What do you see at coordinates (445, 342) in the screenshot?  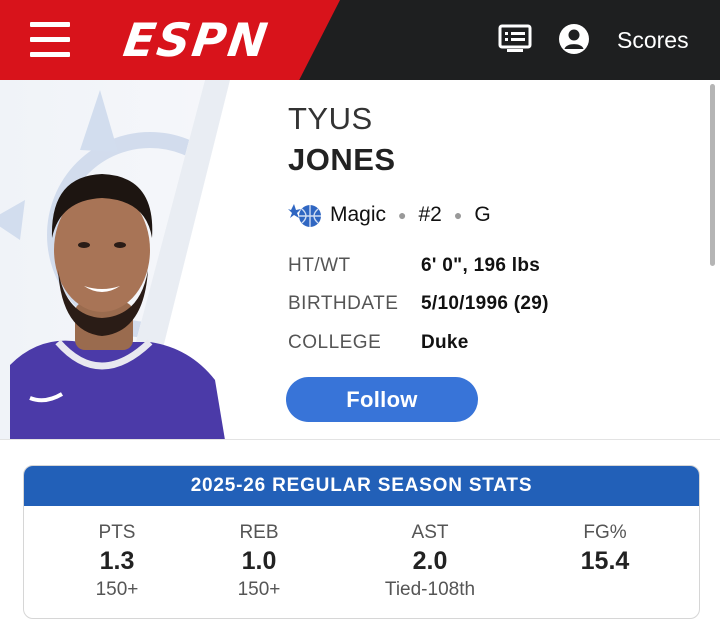 I see `info-value: Duke` at bounding box center [445, 342].